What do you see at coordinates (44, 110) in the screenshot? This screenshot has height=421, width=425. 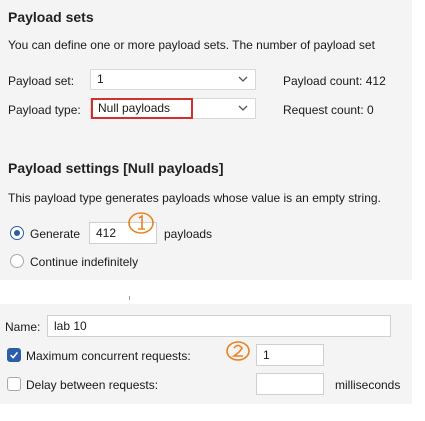 I see `payload-type-label: Payload type:` at bounding box center [44, 110].